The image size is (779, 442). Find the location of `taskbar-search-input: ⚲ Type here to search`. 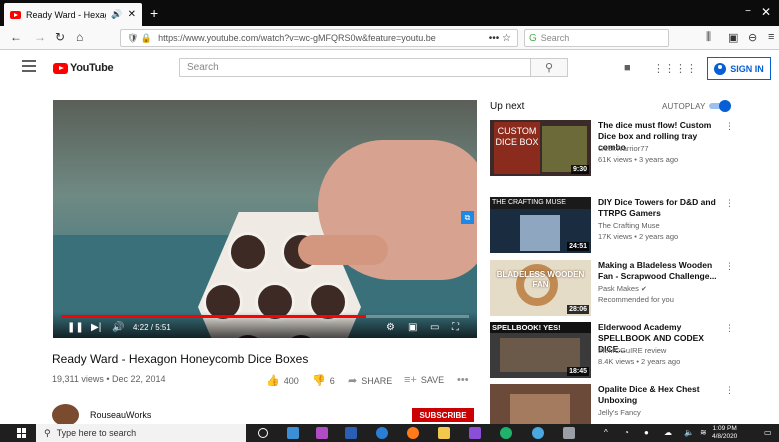

taskbar-search-input: ⚲ Type here to search is located at coordinates (141, 433).